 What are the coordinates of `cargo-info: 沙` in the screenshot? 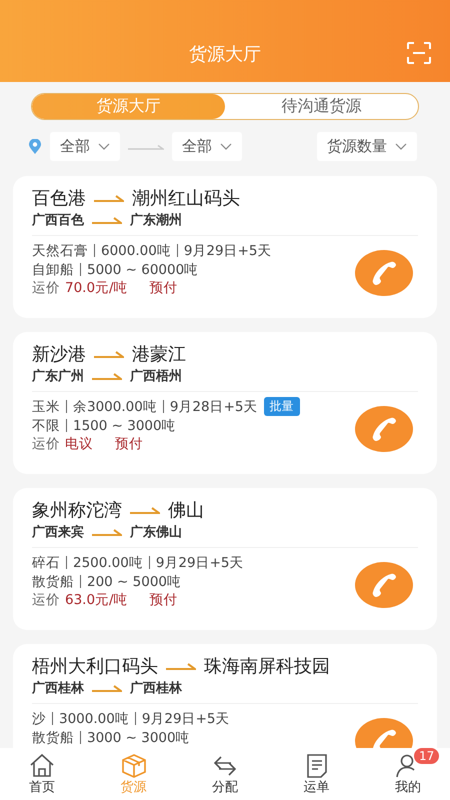 It's located at (39, 719).